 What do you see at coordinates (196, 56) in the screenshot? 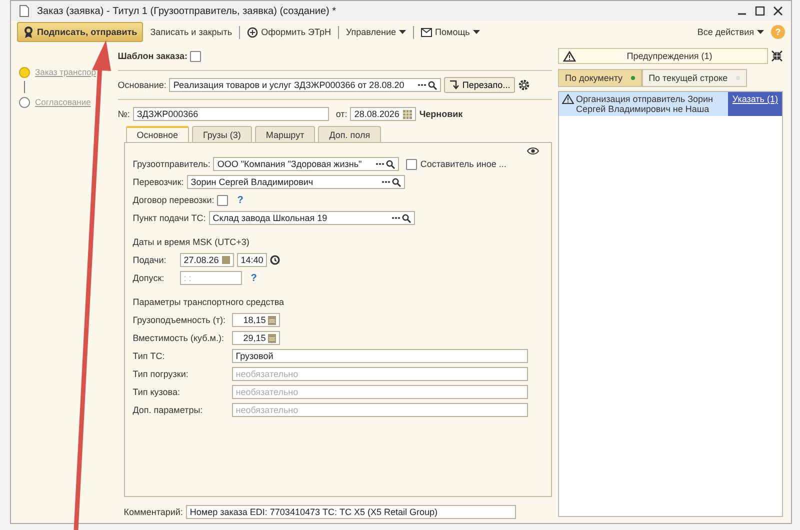
I see `template-checkbox` at bounding box center [196, 56].